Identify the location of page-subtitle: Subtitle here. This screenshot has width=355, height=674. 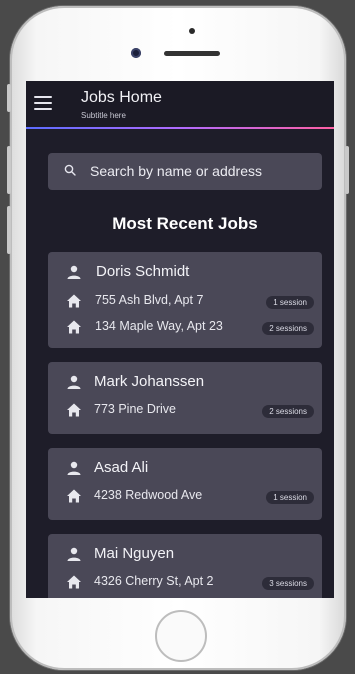
(103, 115).